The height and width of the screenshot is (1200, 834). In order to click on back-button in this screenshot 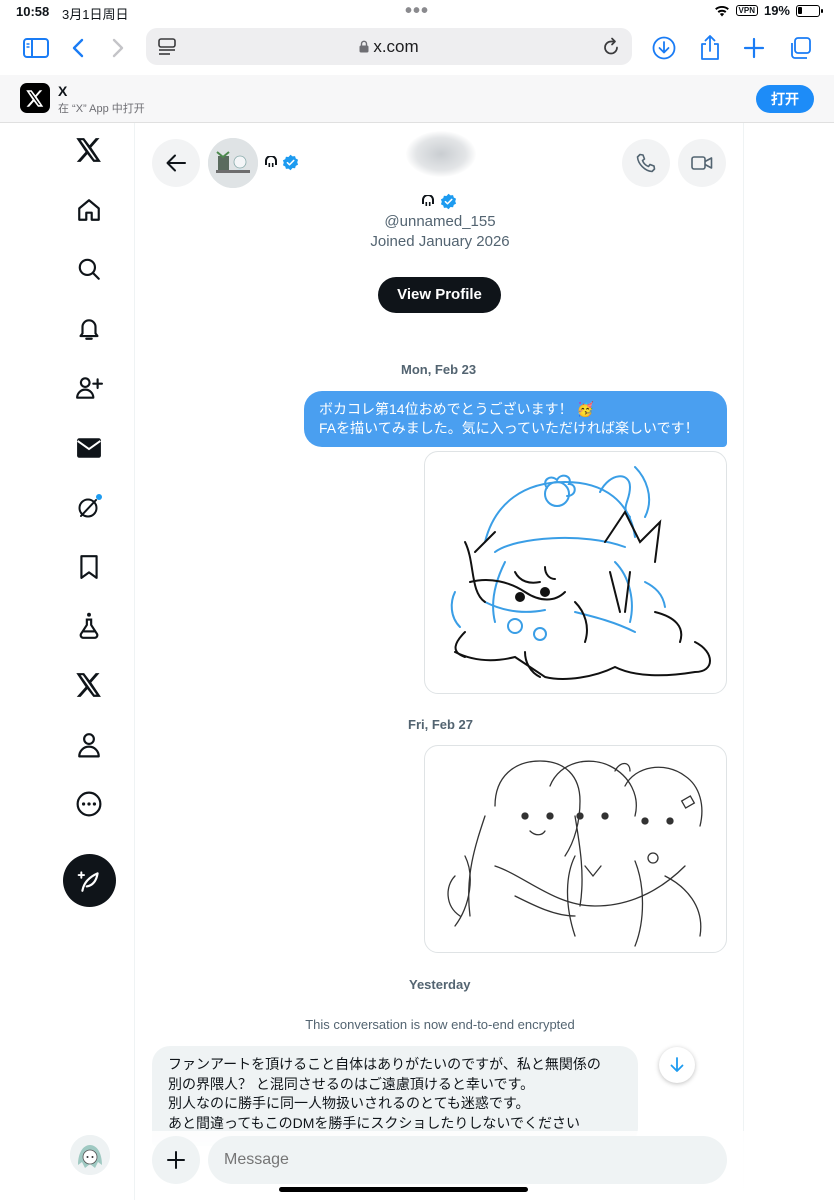, I will do `click(176, 163)`.